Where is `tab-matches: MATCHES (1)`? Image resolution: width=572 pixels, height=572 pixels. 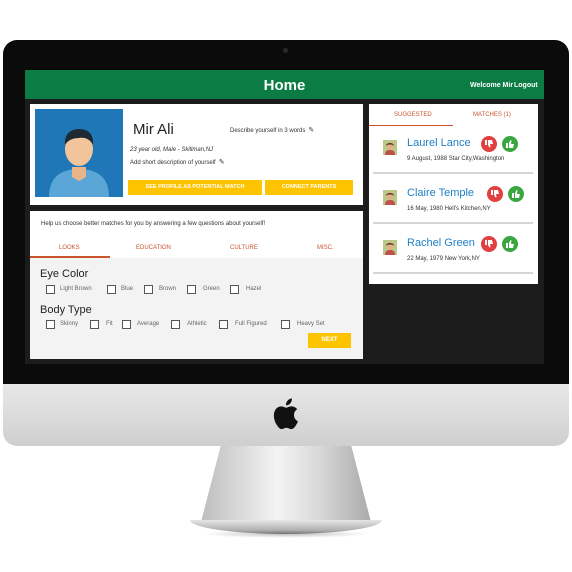
tab-matches: MATCHES (1) is located at coordinates (492, 115).